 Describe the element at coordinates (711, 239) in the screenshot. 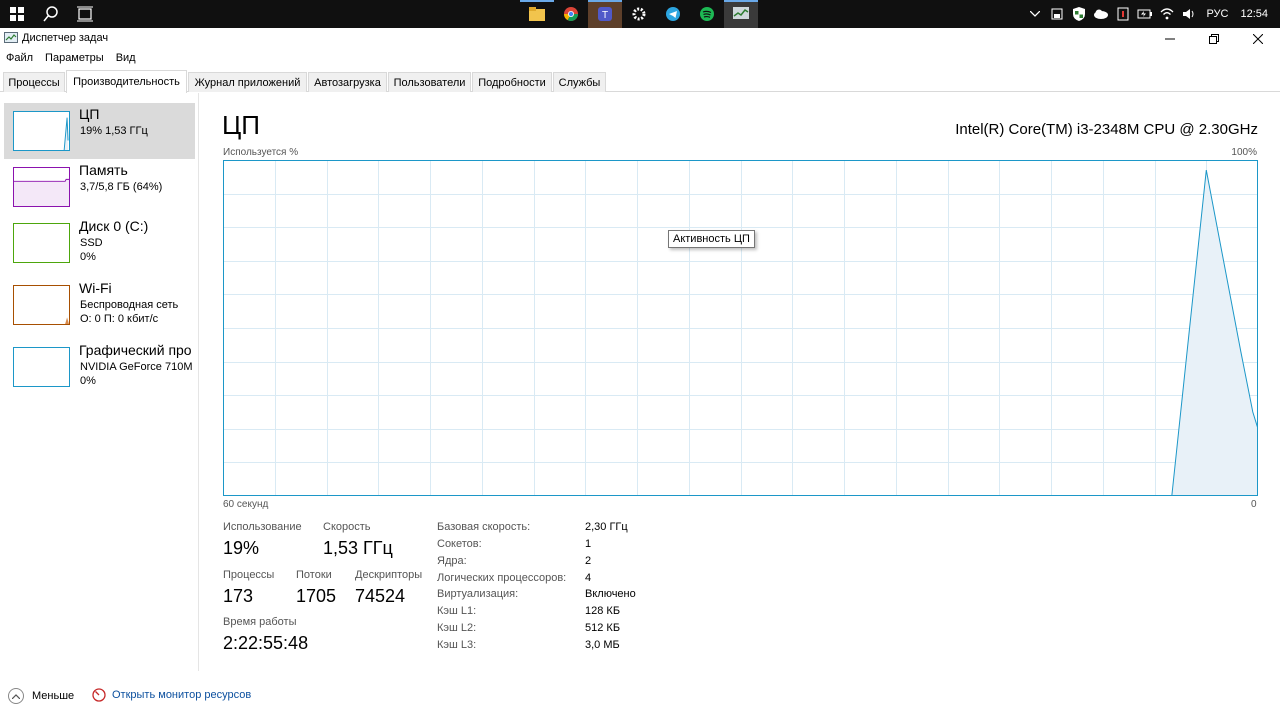

I see `graph-tooltip: Активность ЦП` at that location.